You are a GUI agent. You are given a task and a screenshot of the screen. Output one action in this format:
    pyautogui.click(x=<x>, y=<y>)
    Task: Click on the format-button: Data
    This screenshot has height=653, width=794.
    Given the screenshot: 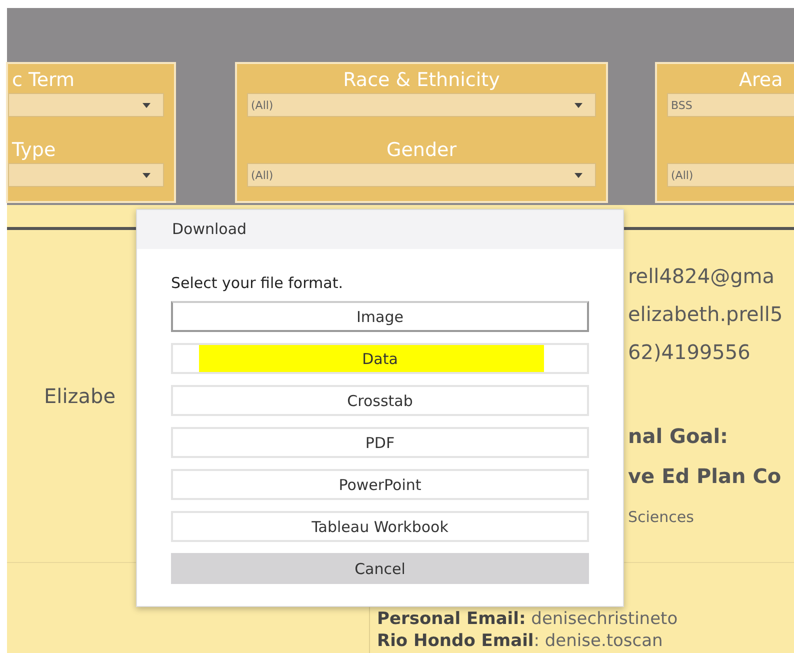 What is the action you would take?
    pyautogui.click(x=380, y=358)
    